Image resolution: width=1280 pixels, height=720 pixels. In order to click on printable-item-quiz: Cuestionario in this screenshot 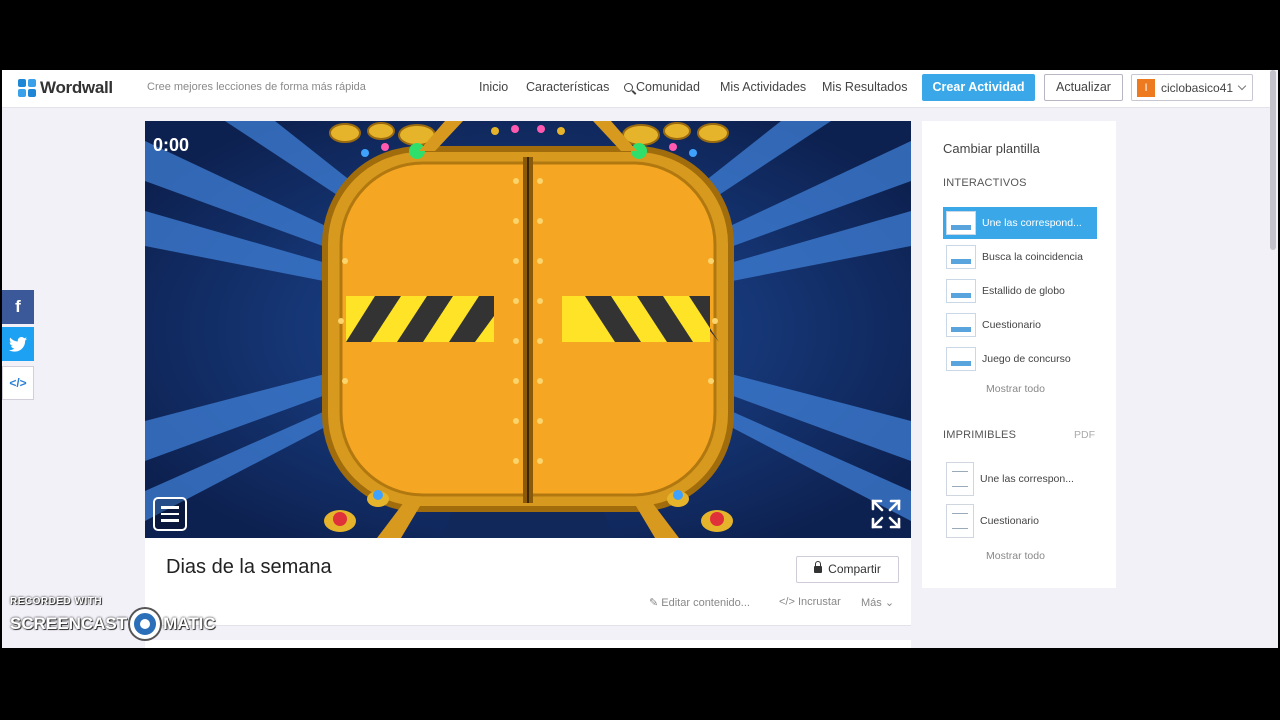, I will do `click(1020, 521)`.